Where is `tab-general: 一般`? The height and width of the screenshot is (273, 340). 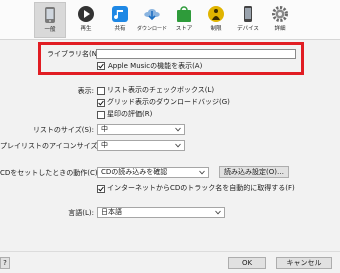
tab-general: 一般 is located at coordinates (50, 20).